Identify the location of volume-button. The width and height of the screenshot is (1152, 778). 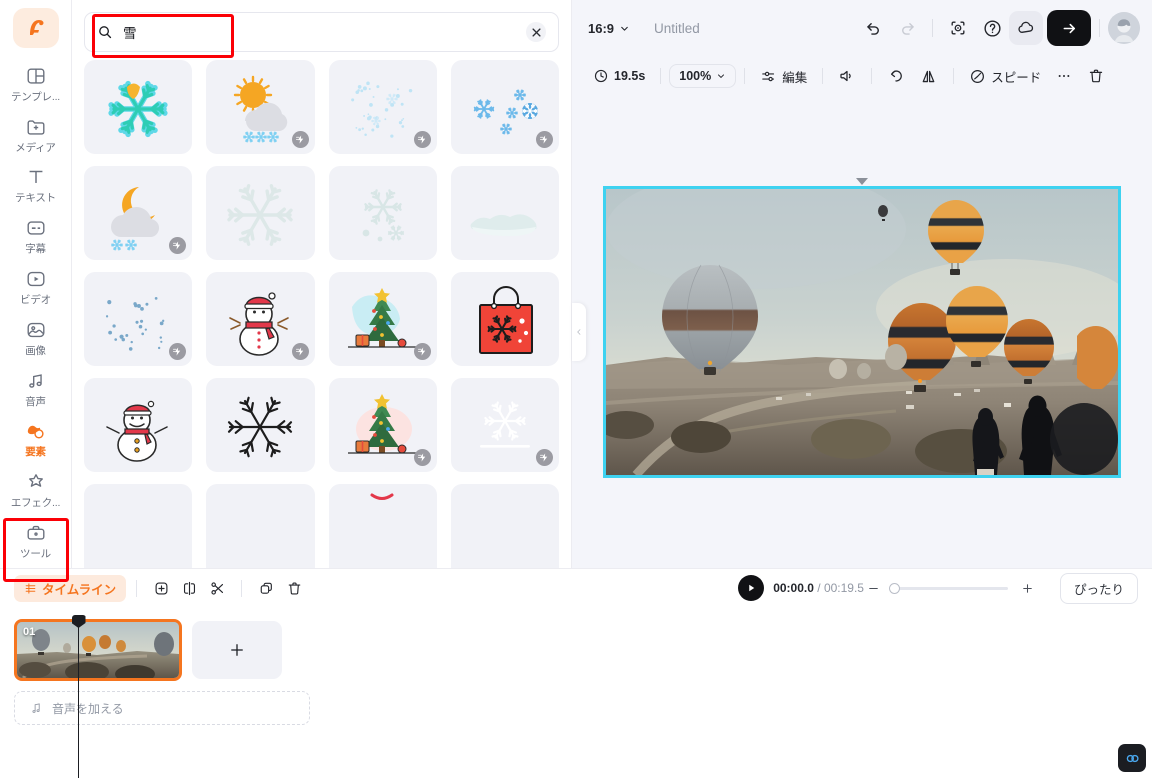
(847, 76).